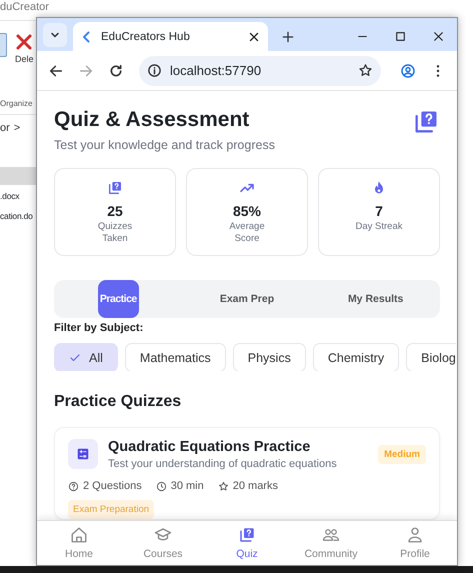 This screenshot has height=573, width=473. I want to click on address-bar: localhost:57790, so click(260, 71).